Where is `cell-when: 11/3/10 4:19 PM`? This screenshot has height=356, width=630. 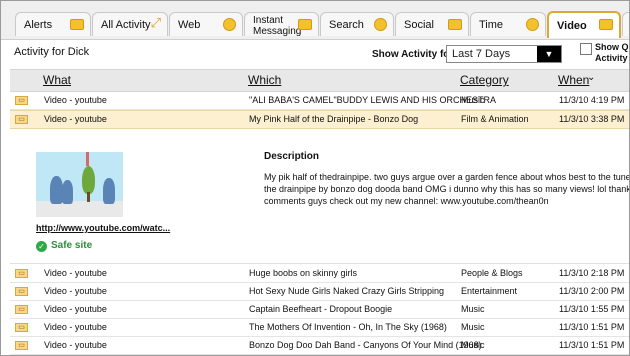
cell-when: 11/3/10 4:19 PM is located at coordinates (592, 100).